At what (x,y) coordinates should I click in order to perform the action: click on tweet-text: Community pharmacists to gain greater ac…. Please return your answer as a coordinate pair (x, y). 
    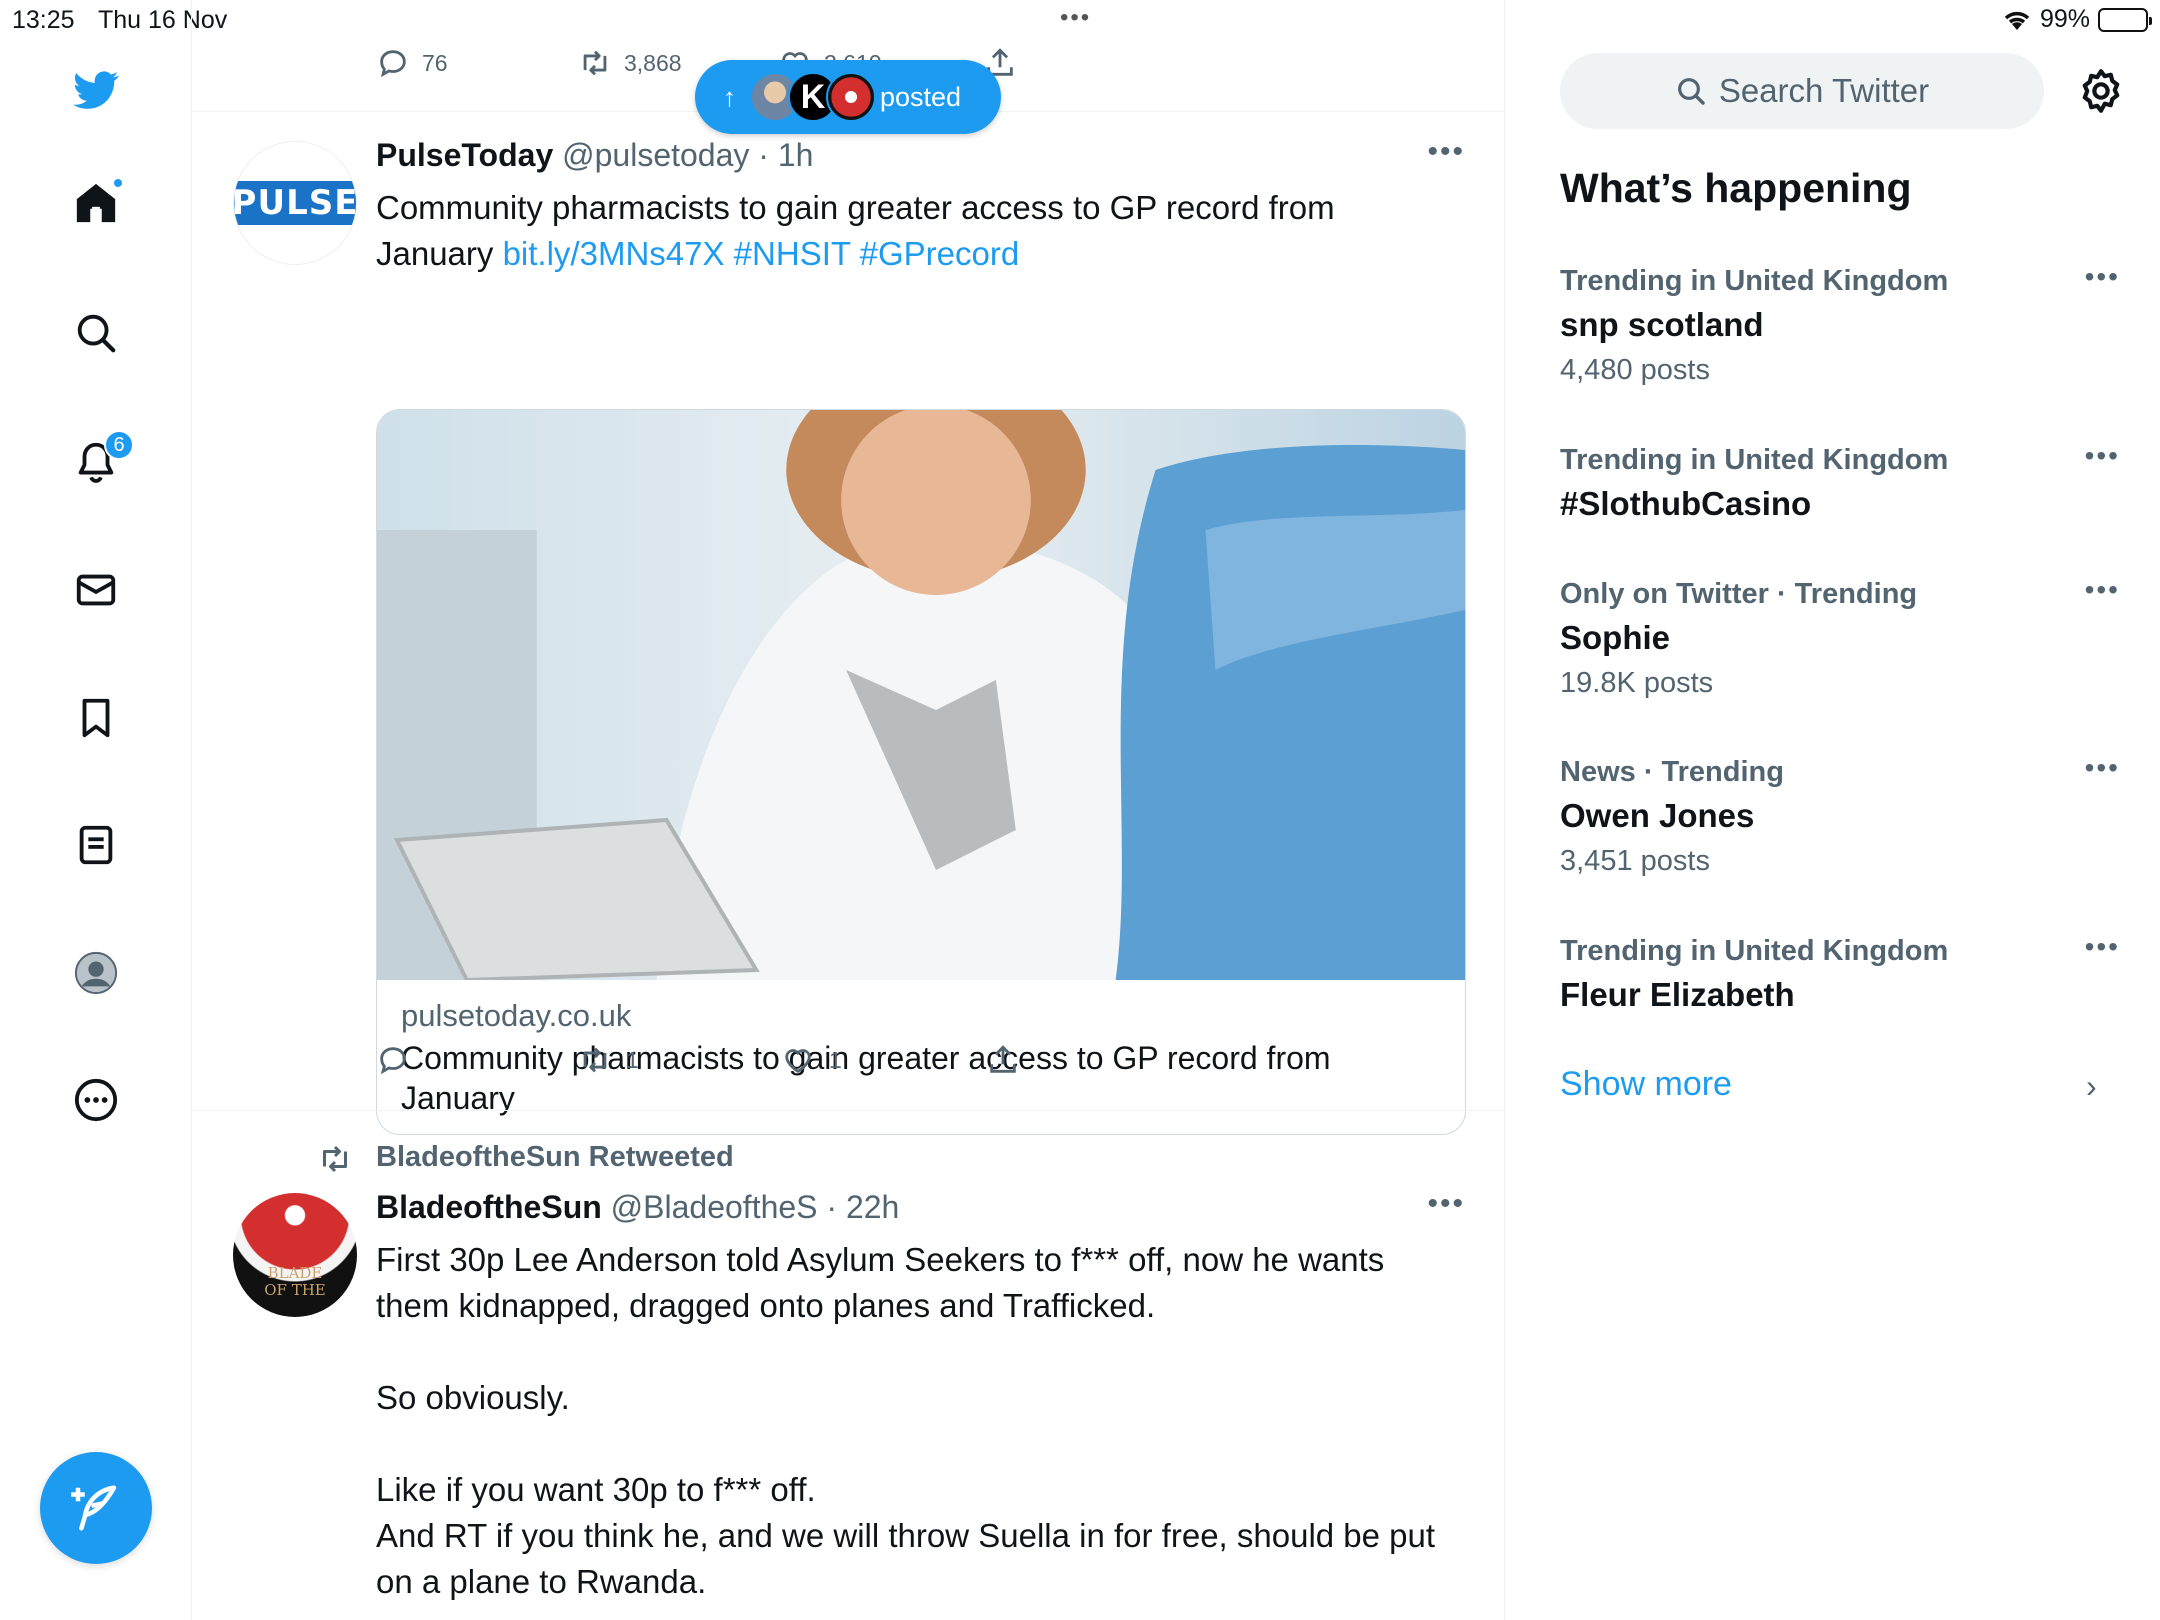
    Looking at the image, I should click on (906, 231).